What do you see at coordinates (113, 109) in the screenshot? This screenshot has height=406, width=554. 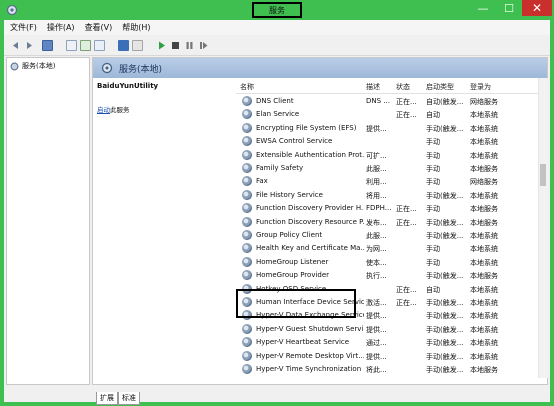 I see `service-action-line: 启动此服务` at bounding box center [113, 109].